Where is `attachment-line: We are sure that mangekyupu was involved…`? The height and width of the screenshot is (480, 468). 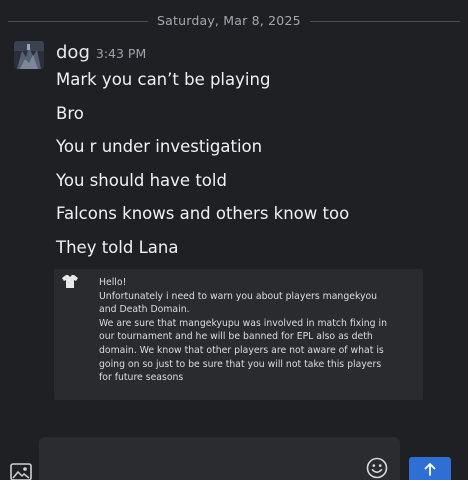 attachment-line: We are sure that mangekyupu was involved… is located at coordinates (243, 323).